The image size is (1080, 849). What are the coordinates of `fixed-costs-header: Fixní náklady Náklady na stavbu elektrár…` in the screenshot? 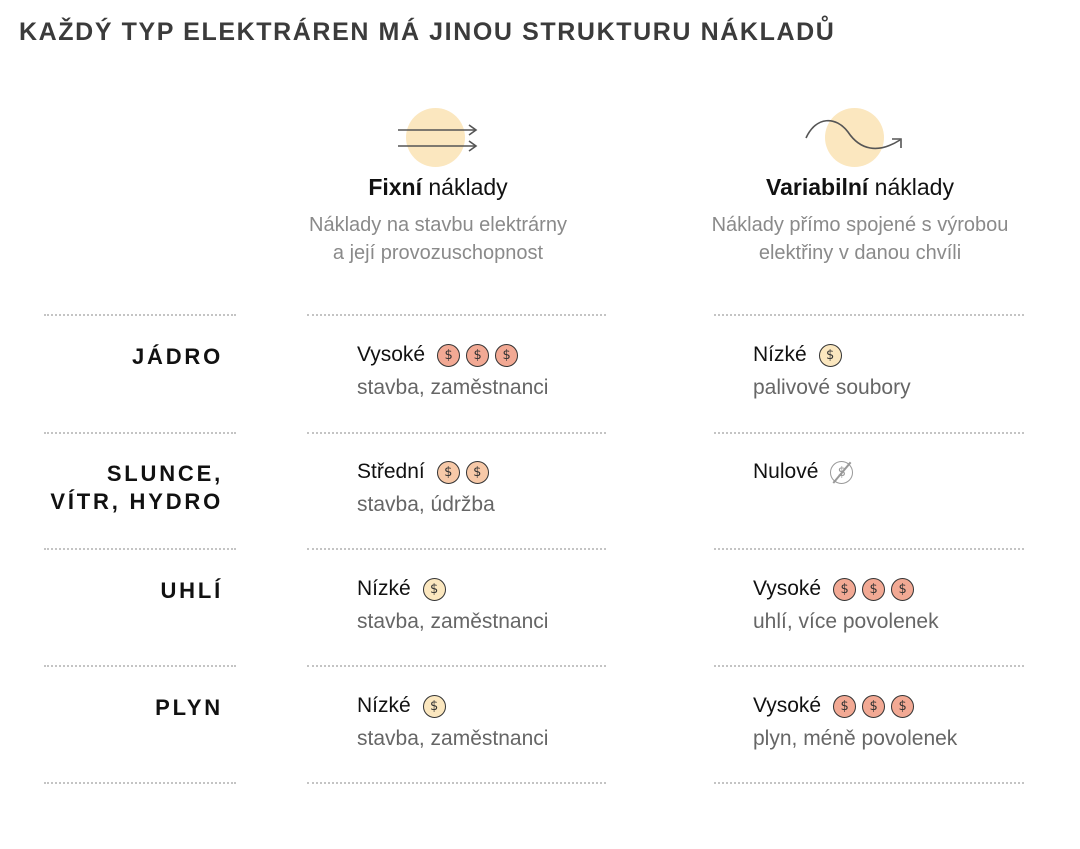 It's located at (438, 184).